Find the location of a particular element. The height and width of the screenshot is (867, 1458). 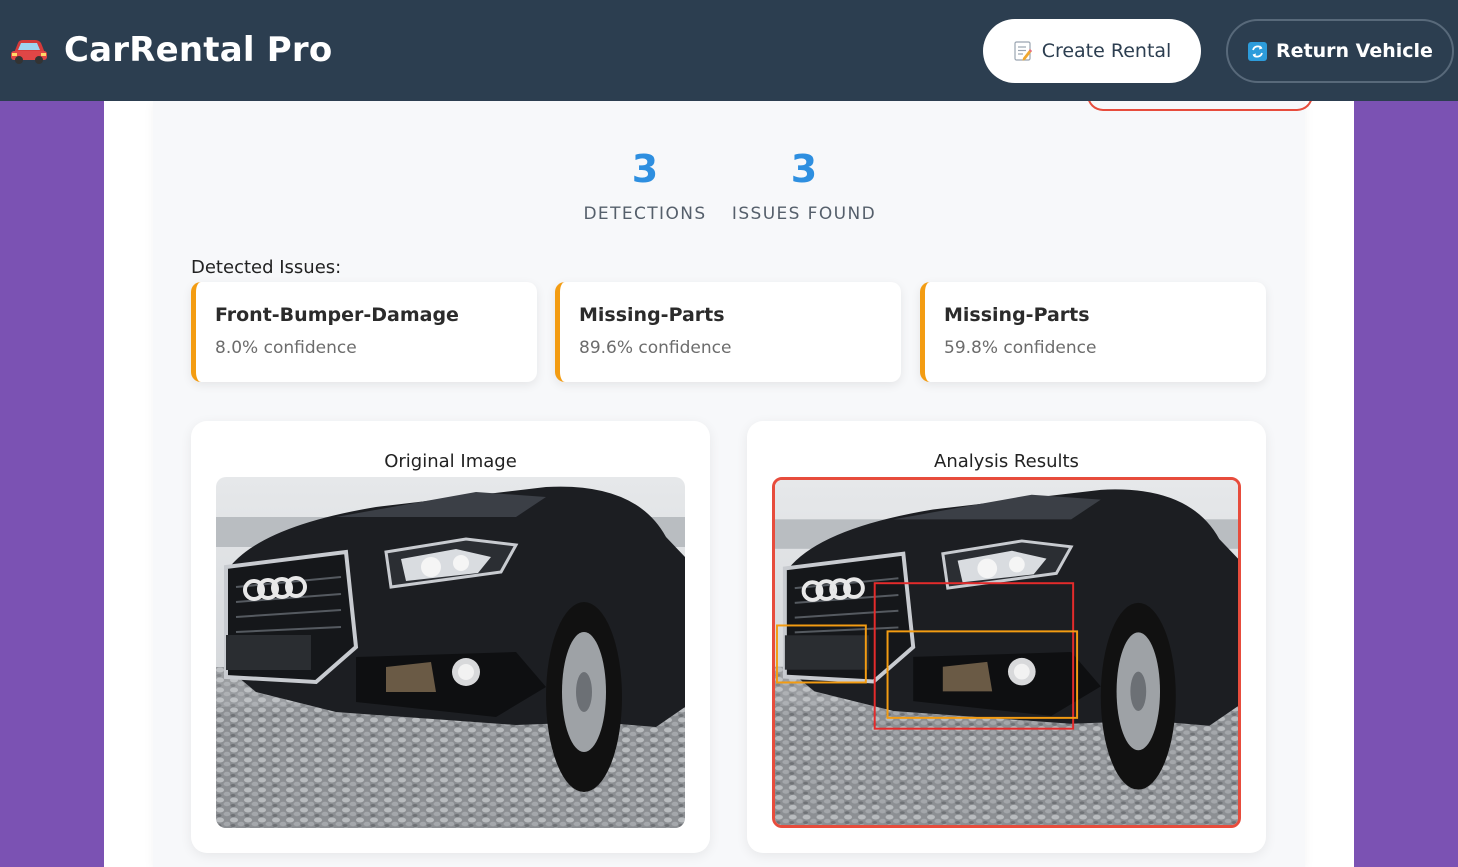

detected-issues-heading: Detected Issues: is located at coordinates (266, 267).